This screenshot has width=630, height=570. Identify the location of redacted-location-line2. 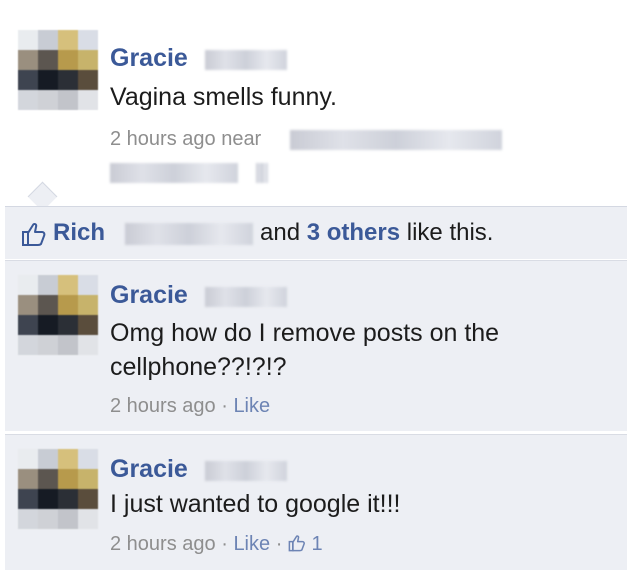
(174, 173).